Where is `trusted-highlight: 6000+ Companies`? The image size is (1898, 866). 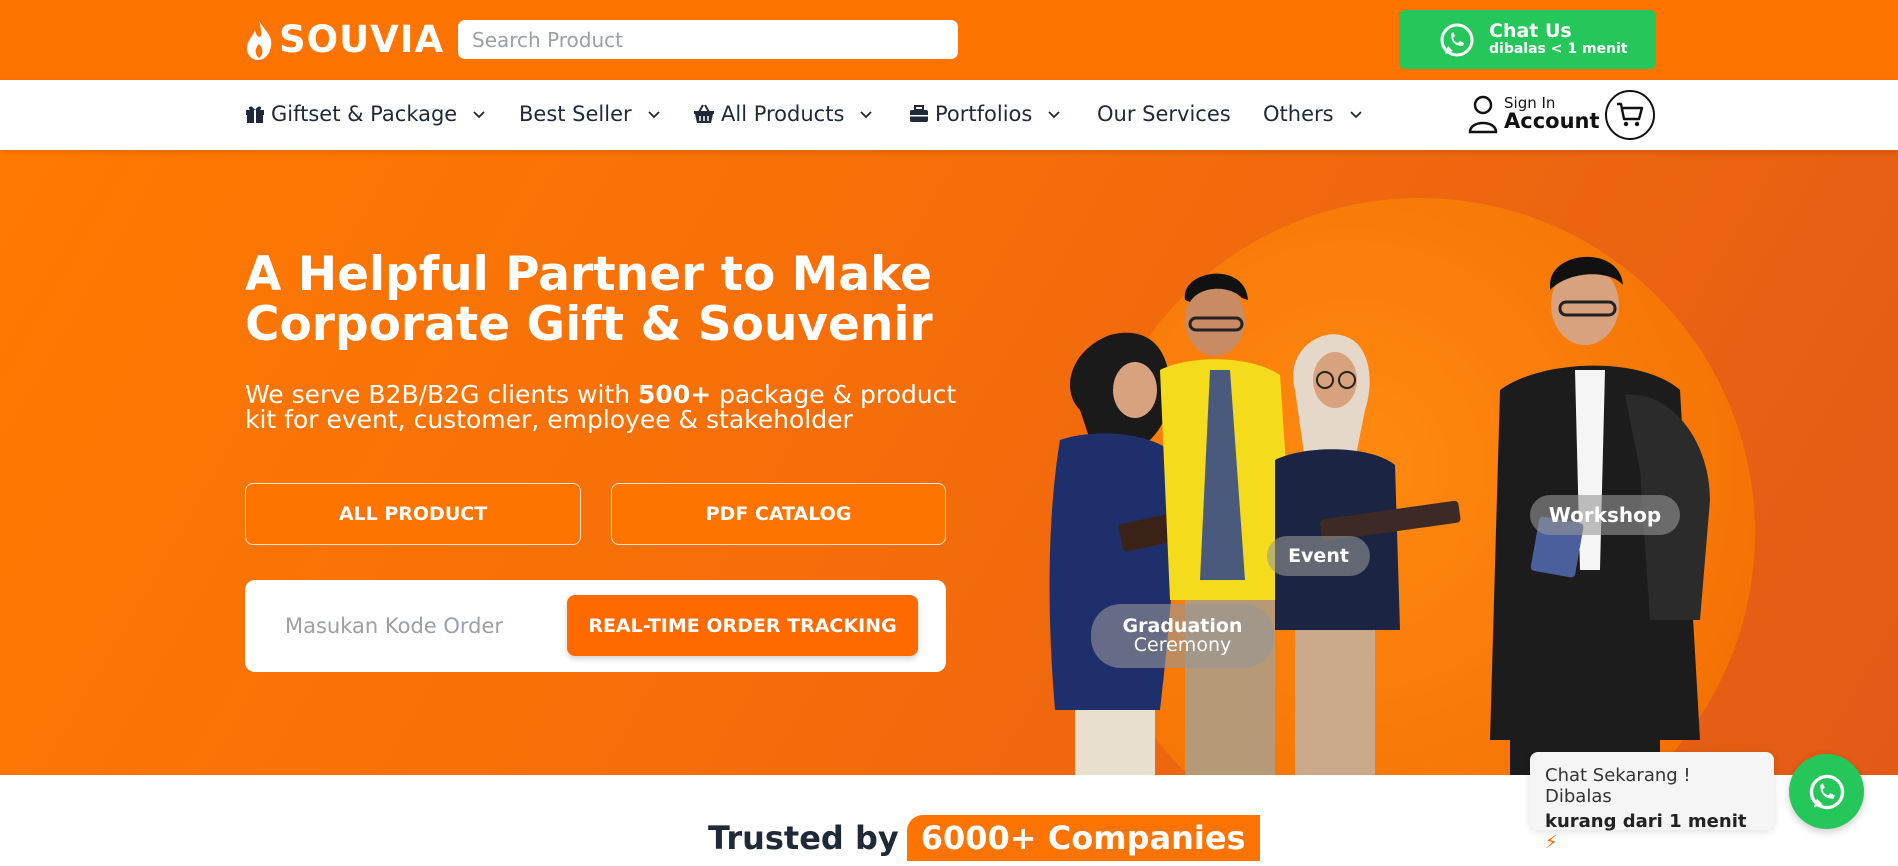
trusted-highlight: 6000+ Companies is located at coordinates (1083, 838).